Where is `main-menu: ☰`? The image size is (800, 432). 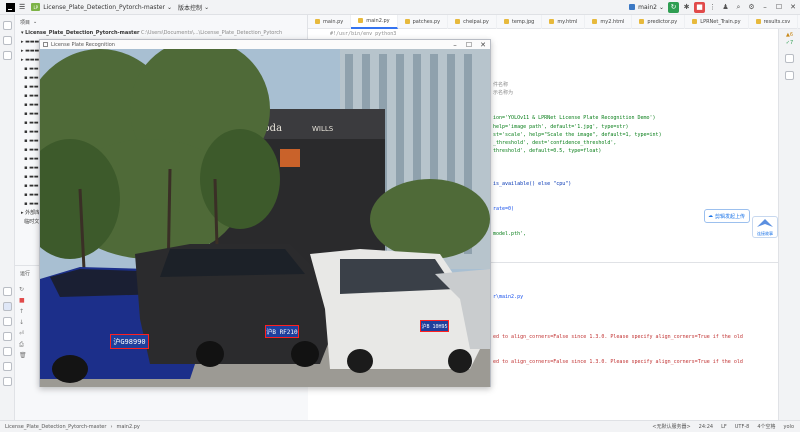 main-menu: ☰ is located at coordinates (14, 7).